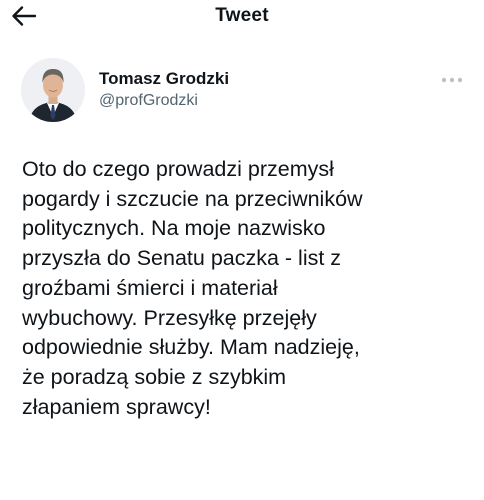 This screenshot has width=484, height=500. What do you see at coordinates (242, 92) in the screenshot?
I see `tweet-author: Tomasz Grodzki @profGrodzki` at bounding box center [242, 92].